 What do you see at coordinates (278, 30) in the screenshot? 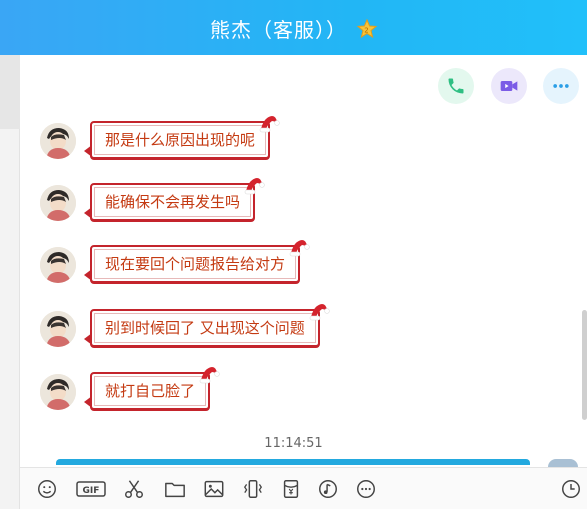
I see `contact-name: 熊杰（客服））` at bounding box center [278, 30].